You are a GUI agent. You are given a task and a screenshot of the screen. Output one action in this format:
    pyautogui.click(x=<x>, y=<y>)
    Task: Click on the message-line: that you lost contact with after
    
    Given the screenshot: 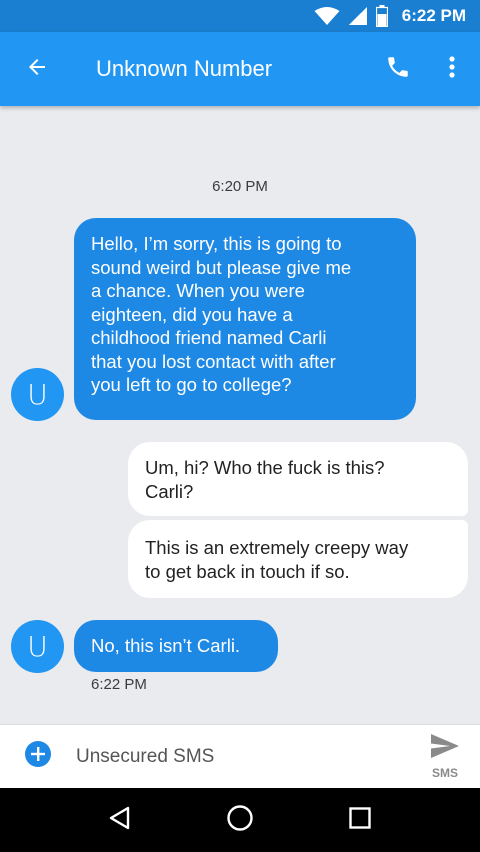 What is the action you would take?
    pyautogui.click(x=213, y=361)
    